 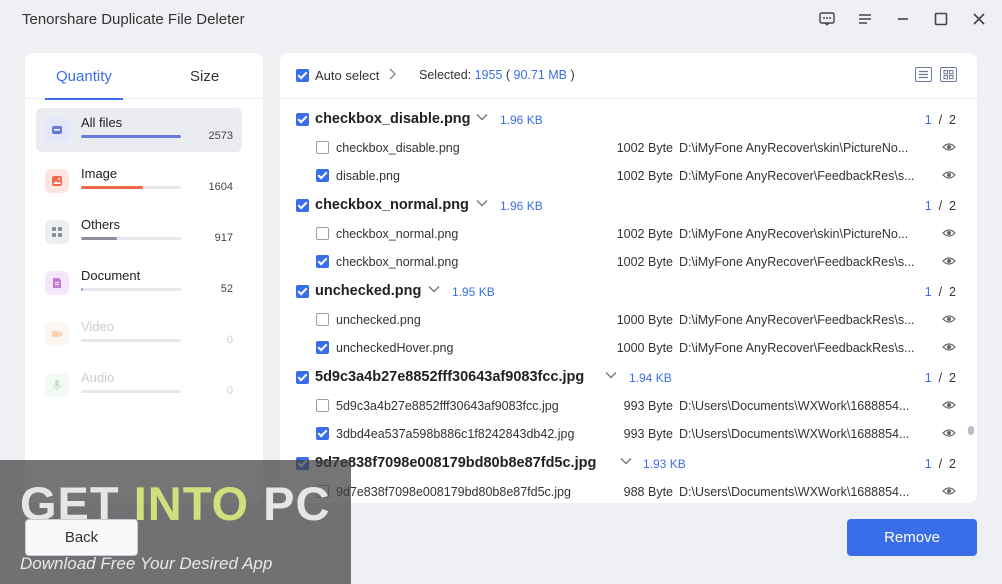 I want to click on file-name: checkbox_normal.png, so click(x=397, y=262).